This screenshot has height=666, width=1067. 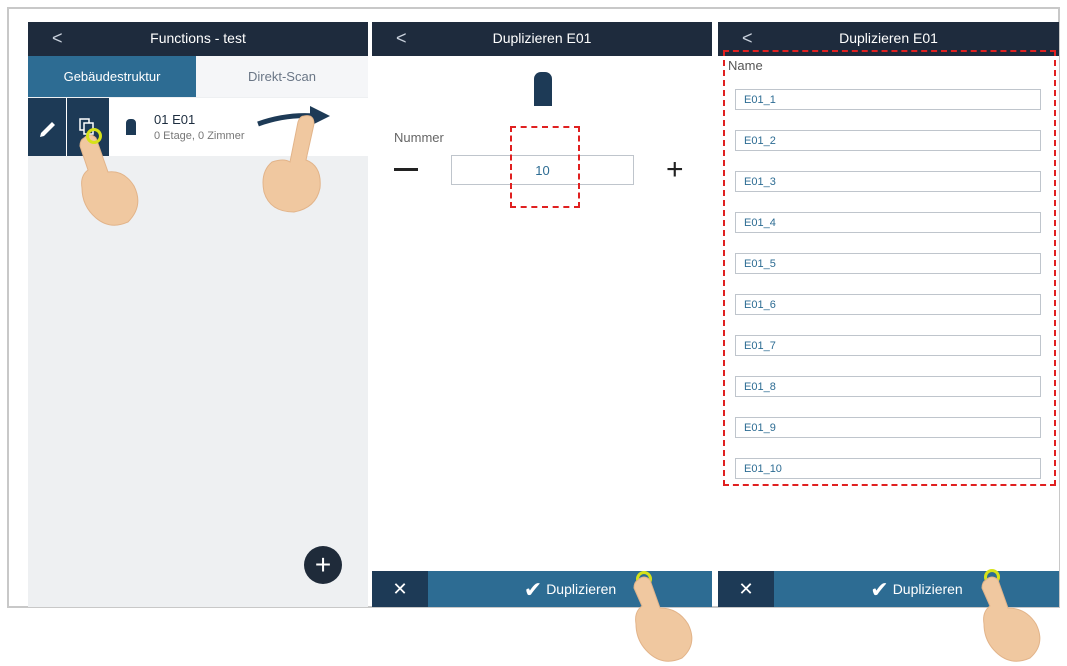 I want to click on highlight-box, so click(x=545, y=167).